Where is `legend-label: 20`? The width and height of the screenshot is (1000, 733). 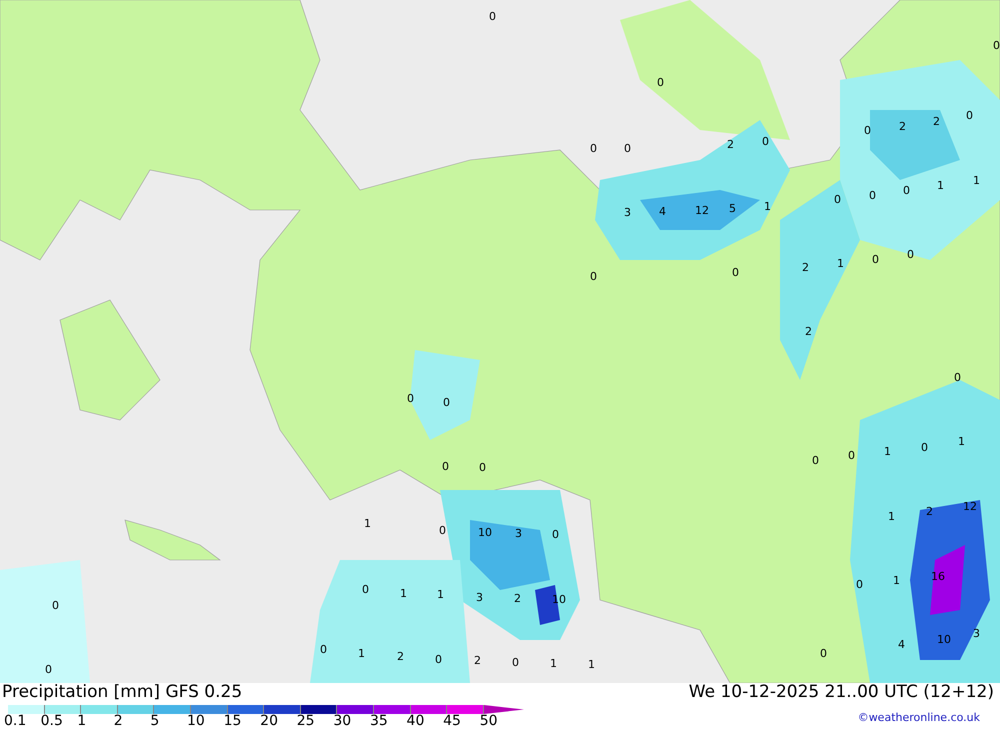 legend-label: 20 is located at coordinates (269, 721).